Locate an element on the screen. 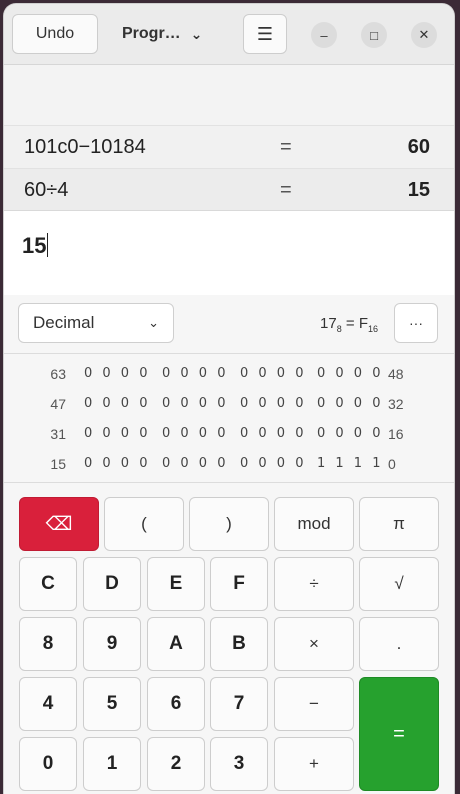  mod-button: mod is located at coordinates (314, 524).